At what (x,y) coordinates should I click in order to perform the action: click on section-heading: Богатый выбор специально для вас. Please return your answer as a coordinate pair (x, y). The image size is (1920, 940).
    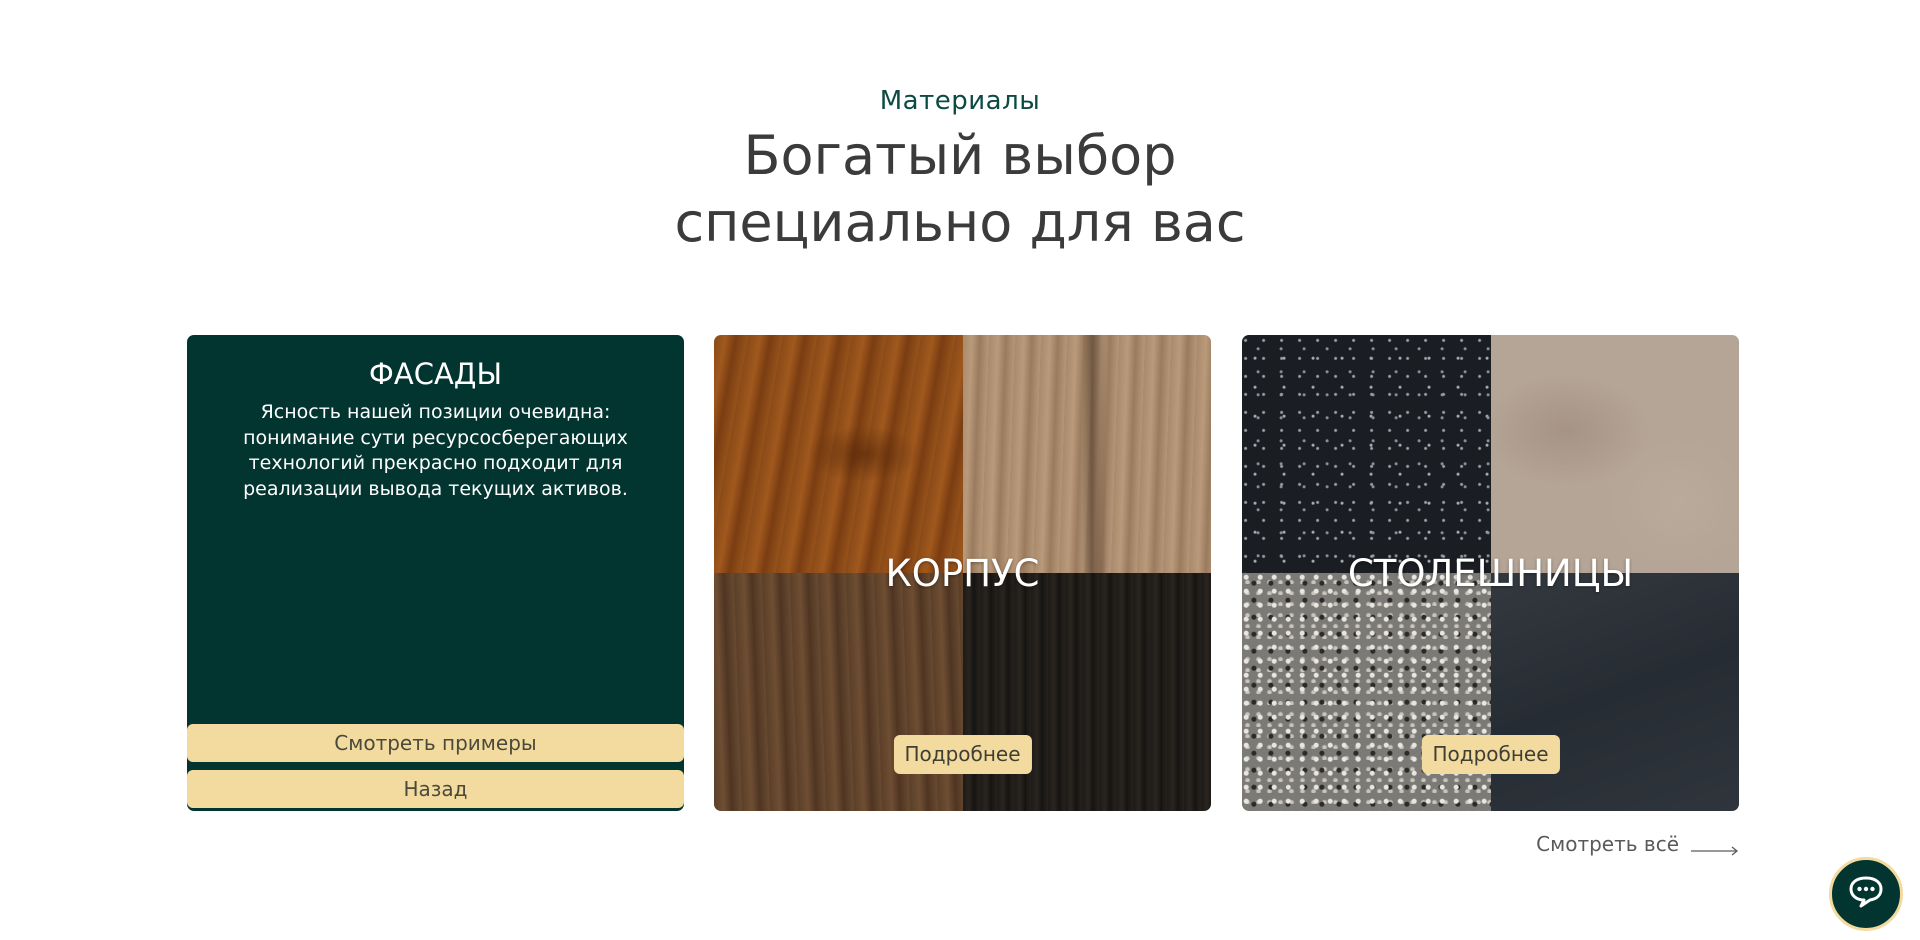
    Looking at the image, I should click on (960, 189).